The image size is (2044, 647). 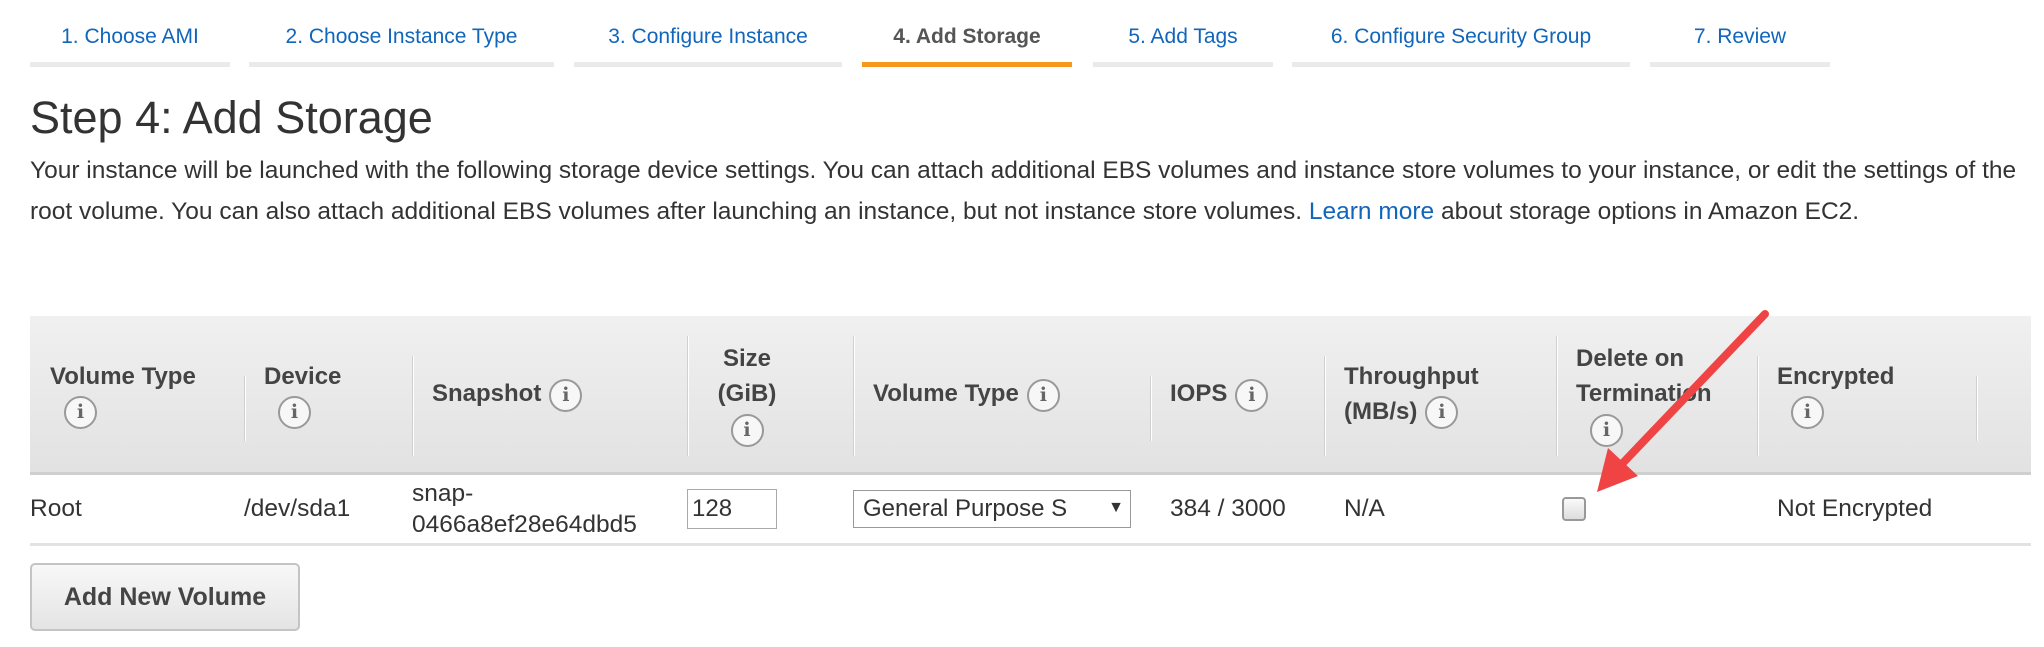 I want to click on tab-add-storage: 4. Add Storage, so click(x=967, y=33).